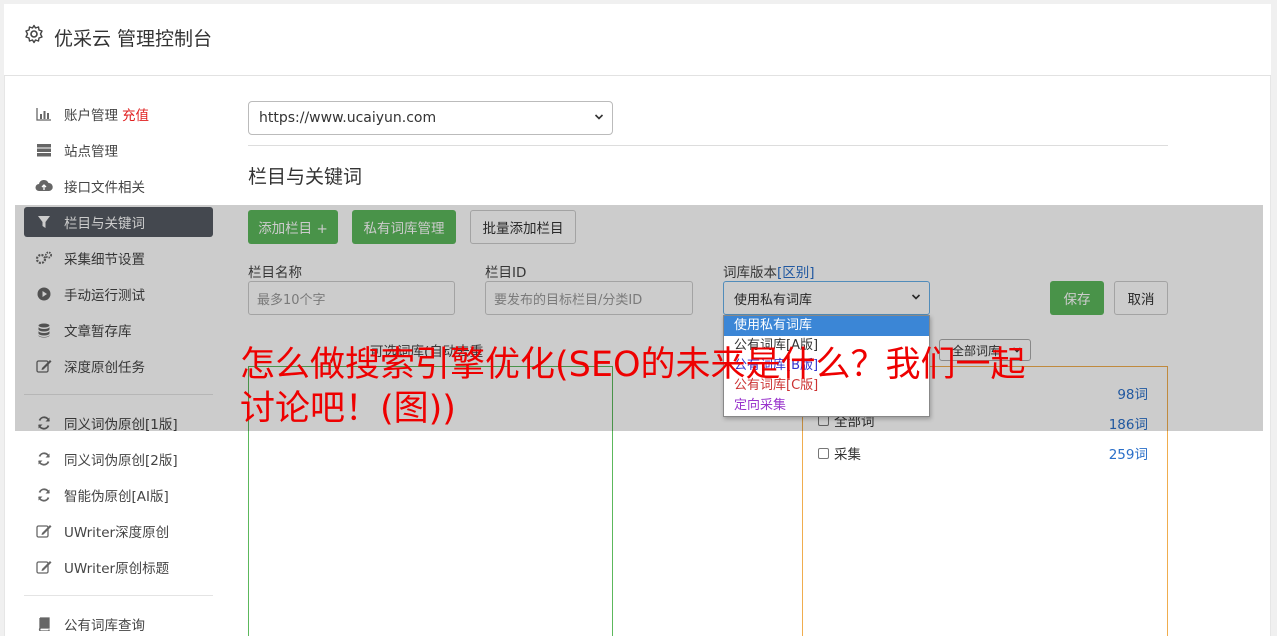  What do you see at coordinates (351, 298) in the screenshot?
I see `column-name-input: 最多10个字` at bounding box center [351, 298].